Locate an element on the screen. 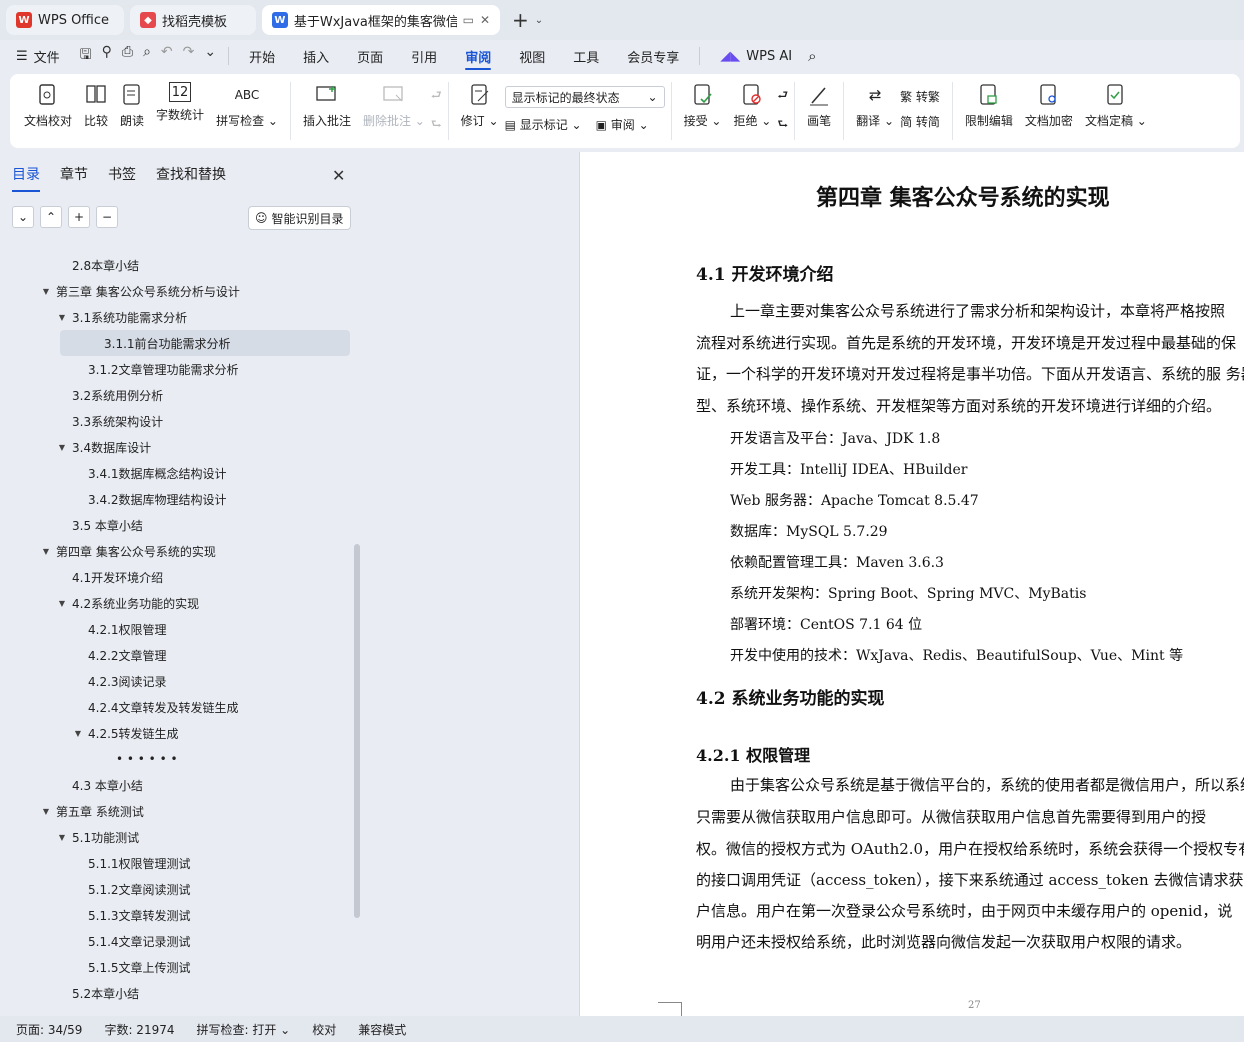  spell-check-indicator: 拼写检查: 打开 ⌄ is located at coordinates (244, 1029).